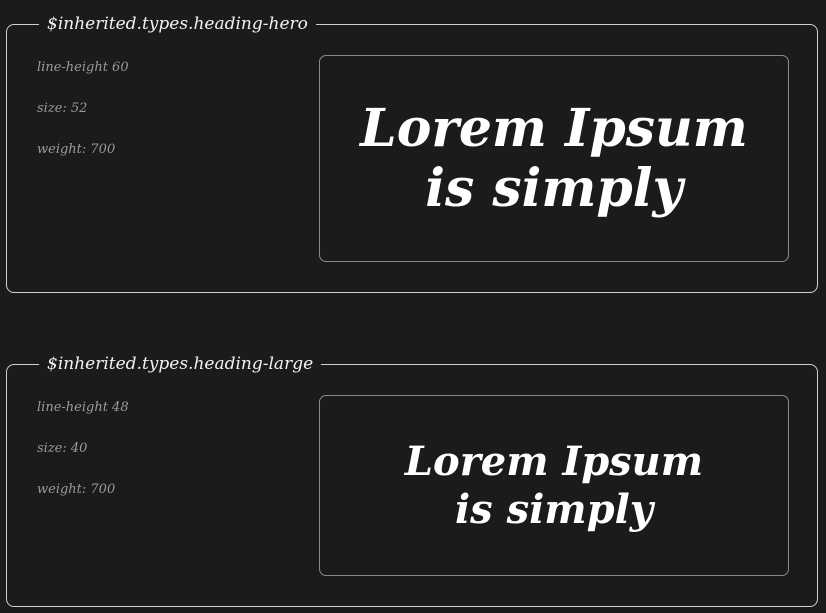 The width and height of the screenshot is (826, 613). I want to click on line-height-property: line-height 60, so click(83, 67).